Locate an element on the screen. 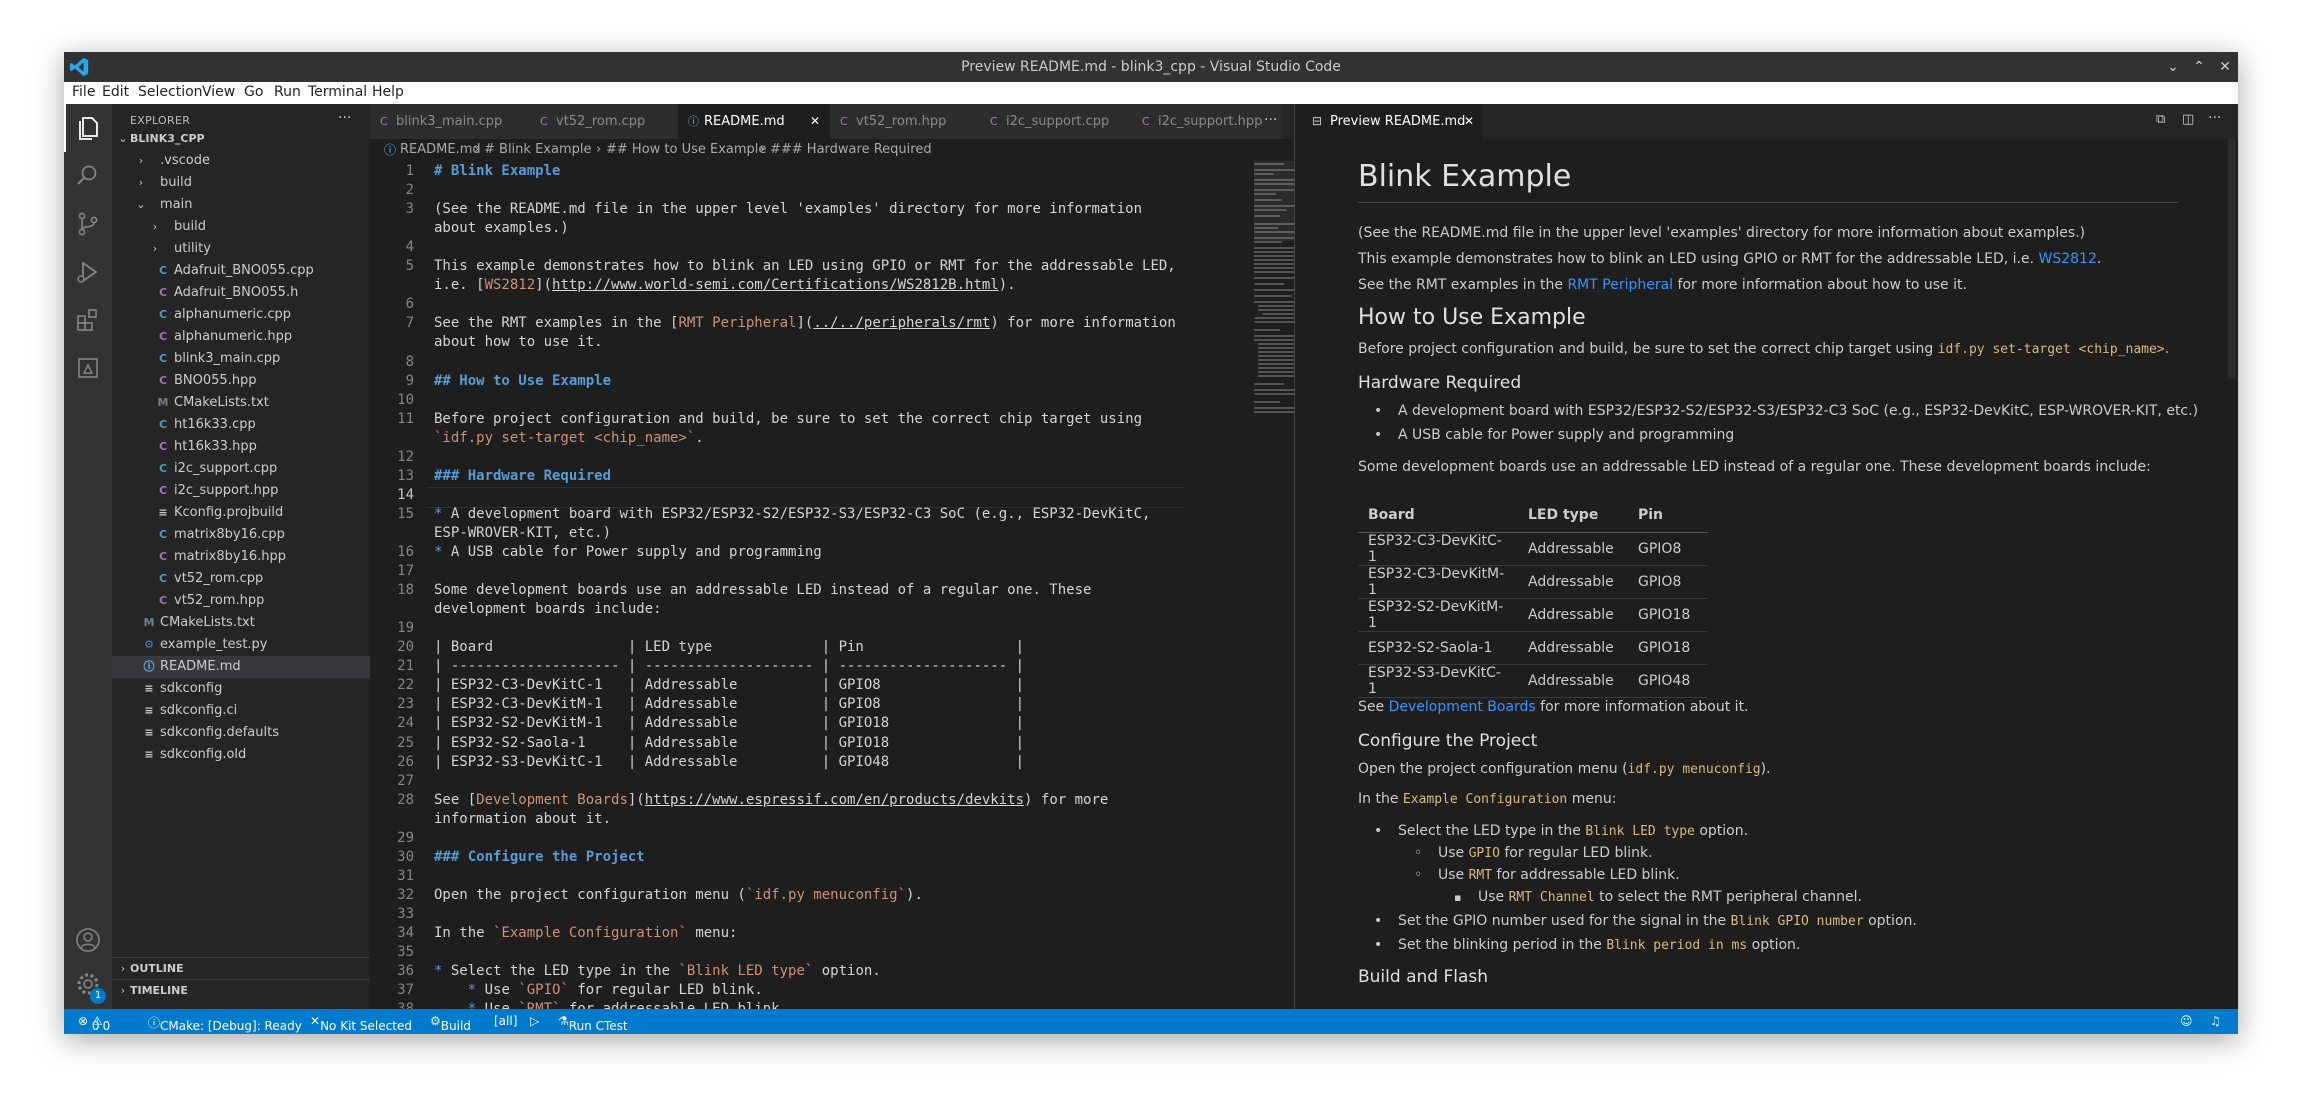 Image resolution: width=2302 pixels, height=1111 pixels. tree-file: ⓘ README.md is located at coordinates (241, 667).